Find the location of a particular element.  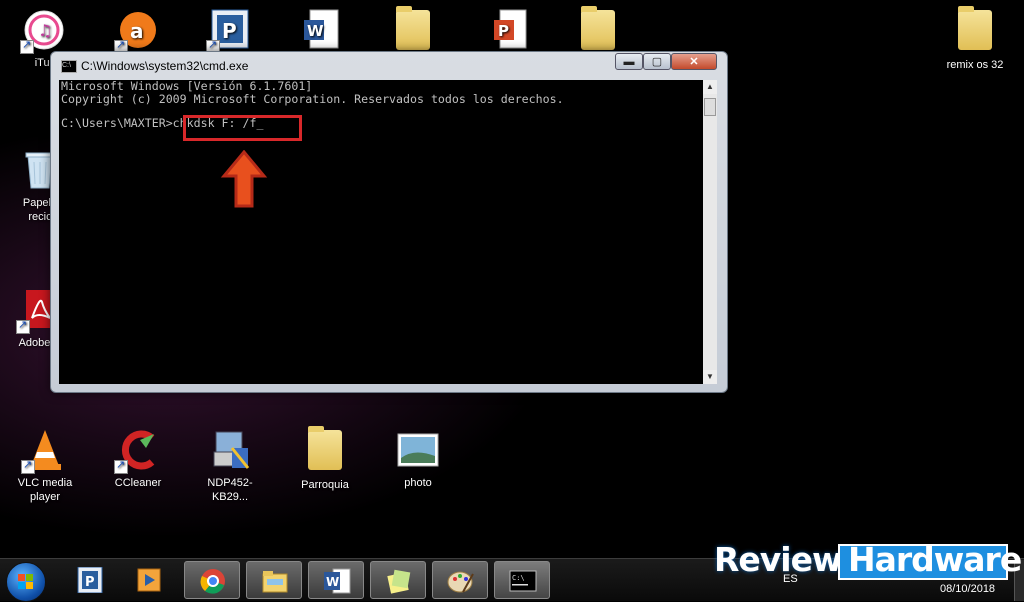

start-button is located at coordinates (26, 582).